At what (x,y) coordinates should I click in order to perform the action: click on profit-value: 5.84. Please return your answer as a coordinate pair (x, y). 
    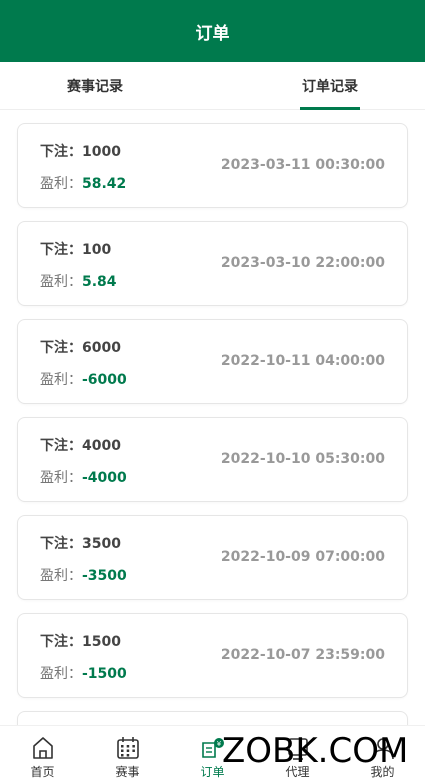
    Looking at the image, I should click on (99, 282).